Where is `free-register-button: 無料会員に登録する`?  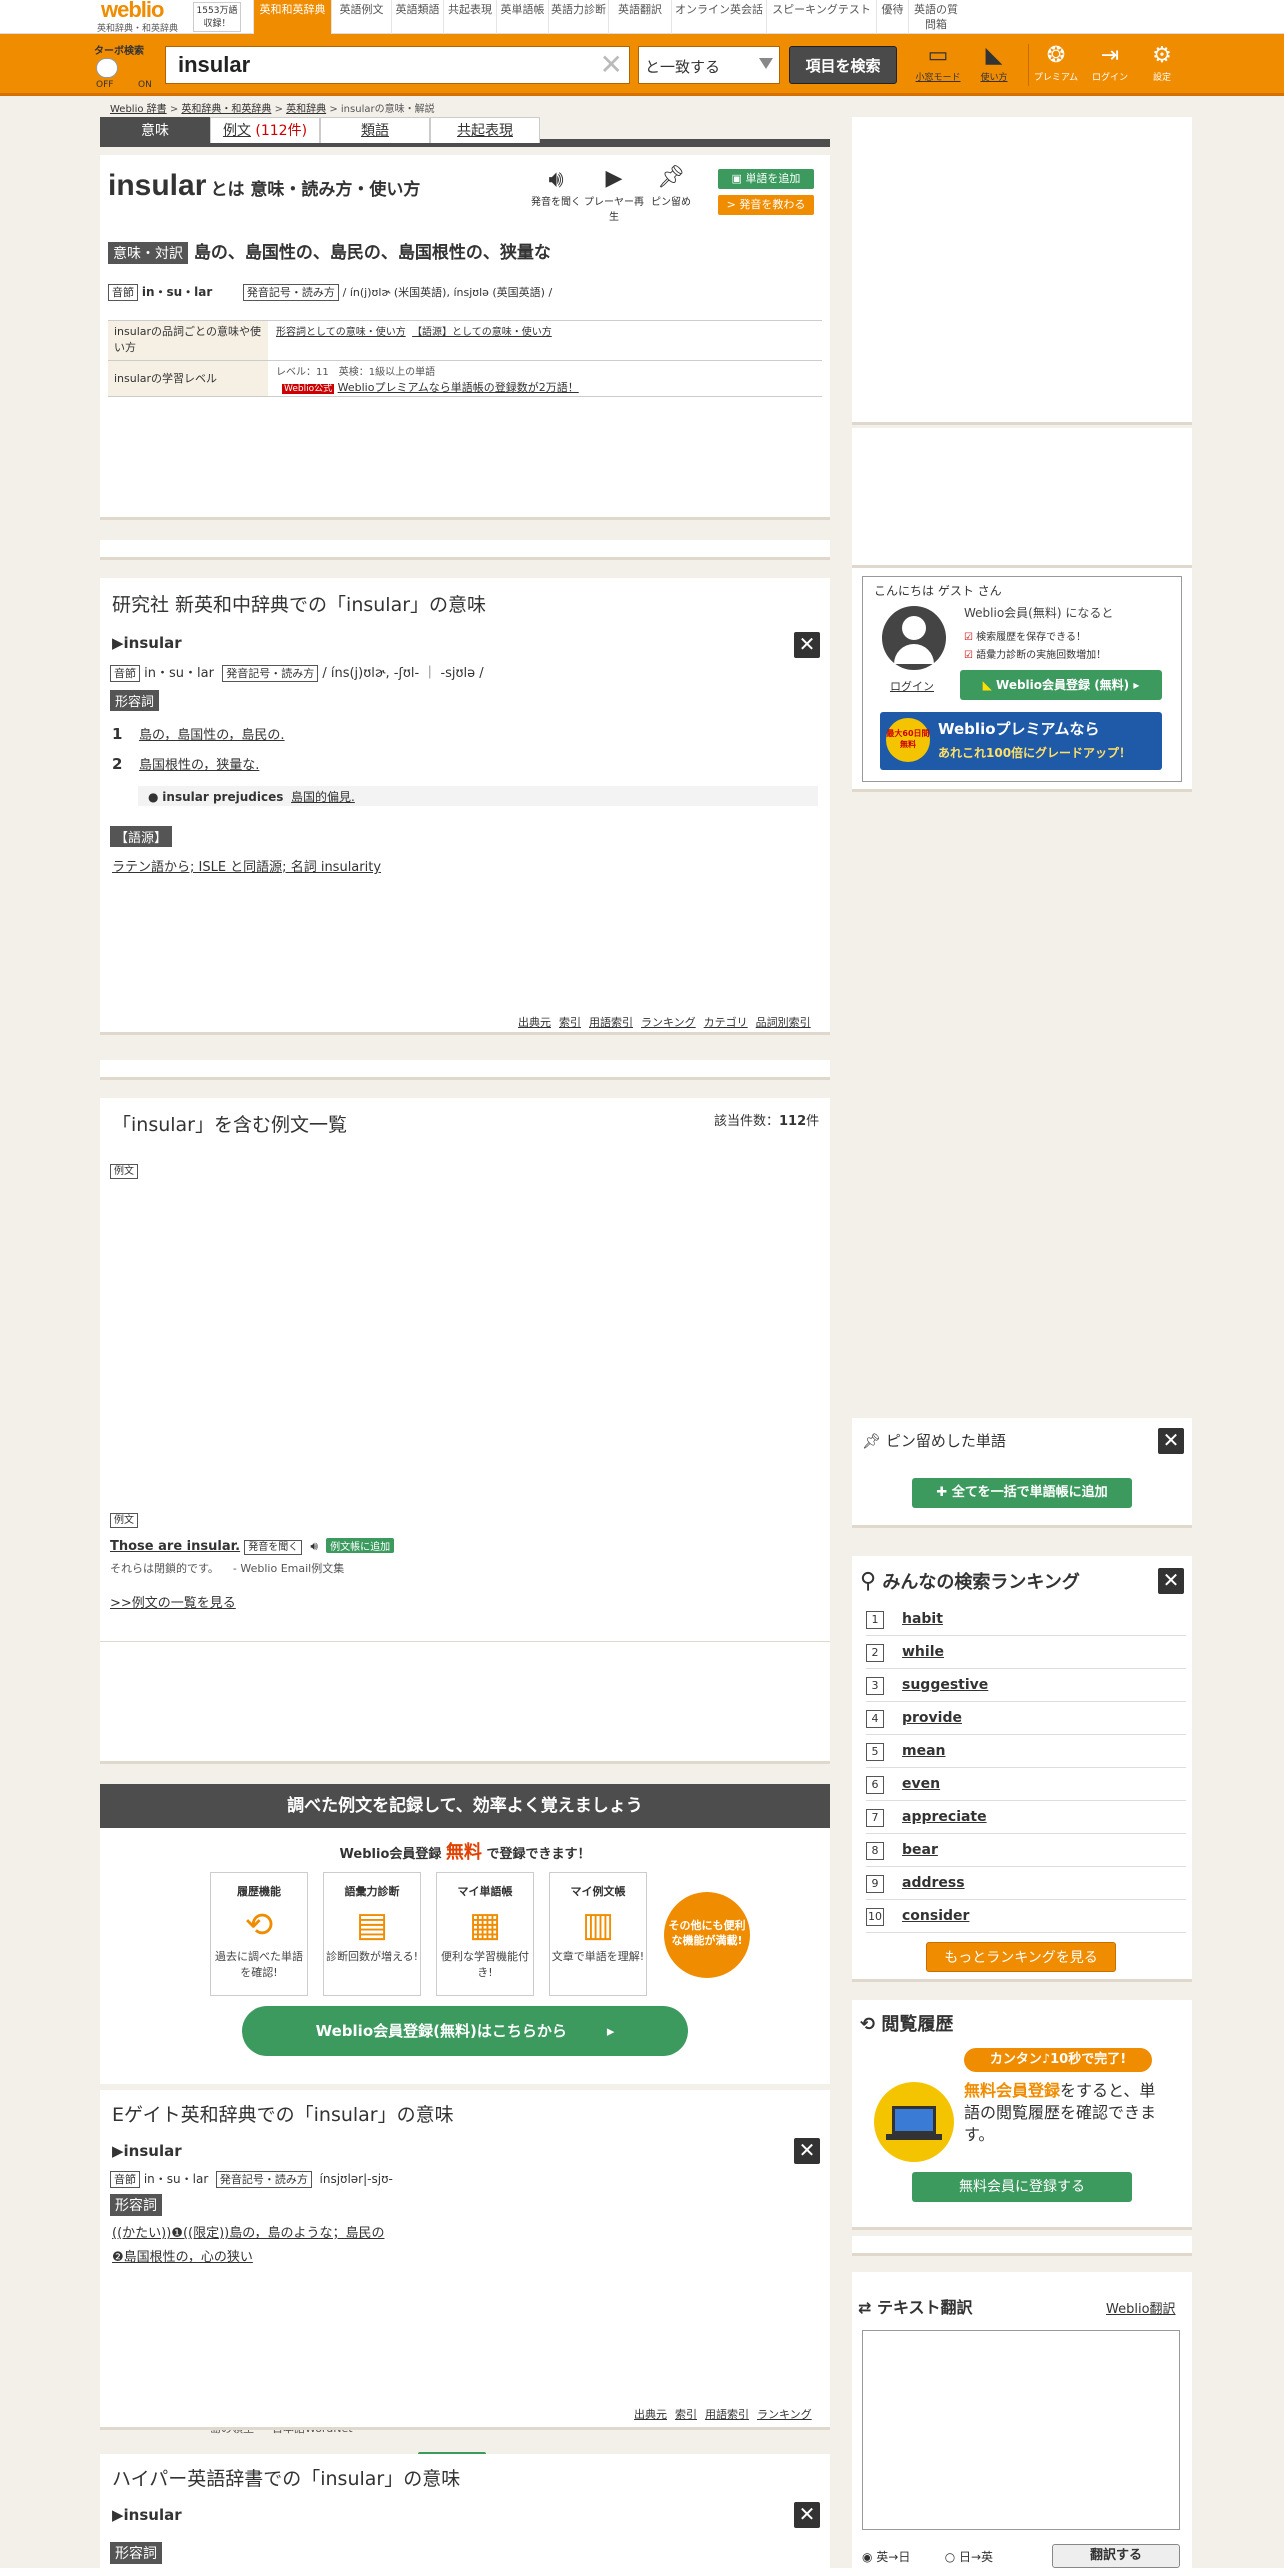 free-register-button: 無料会員に登録する is located at coordinates (1022, 2187).